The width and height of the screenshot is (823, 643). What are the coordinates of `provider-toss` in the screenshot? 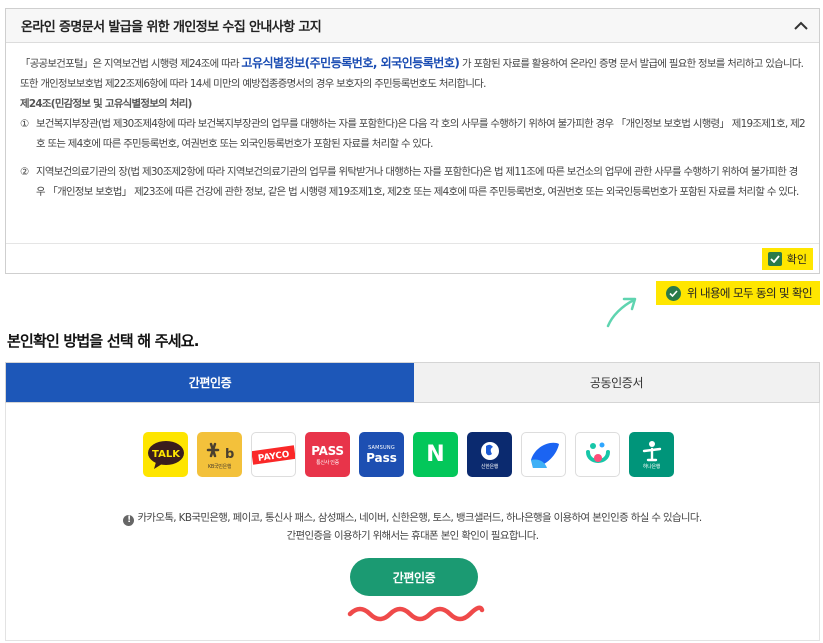 It's located at (543, 454).